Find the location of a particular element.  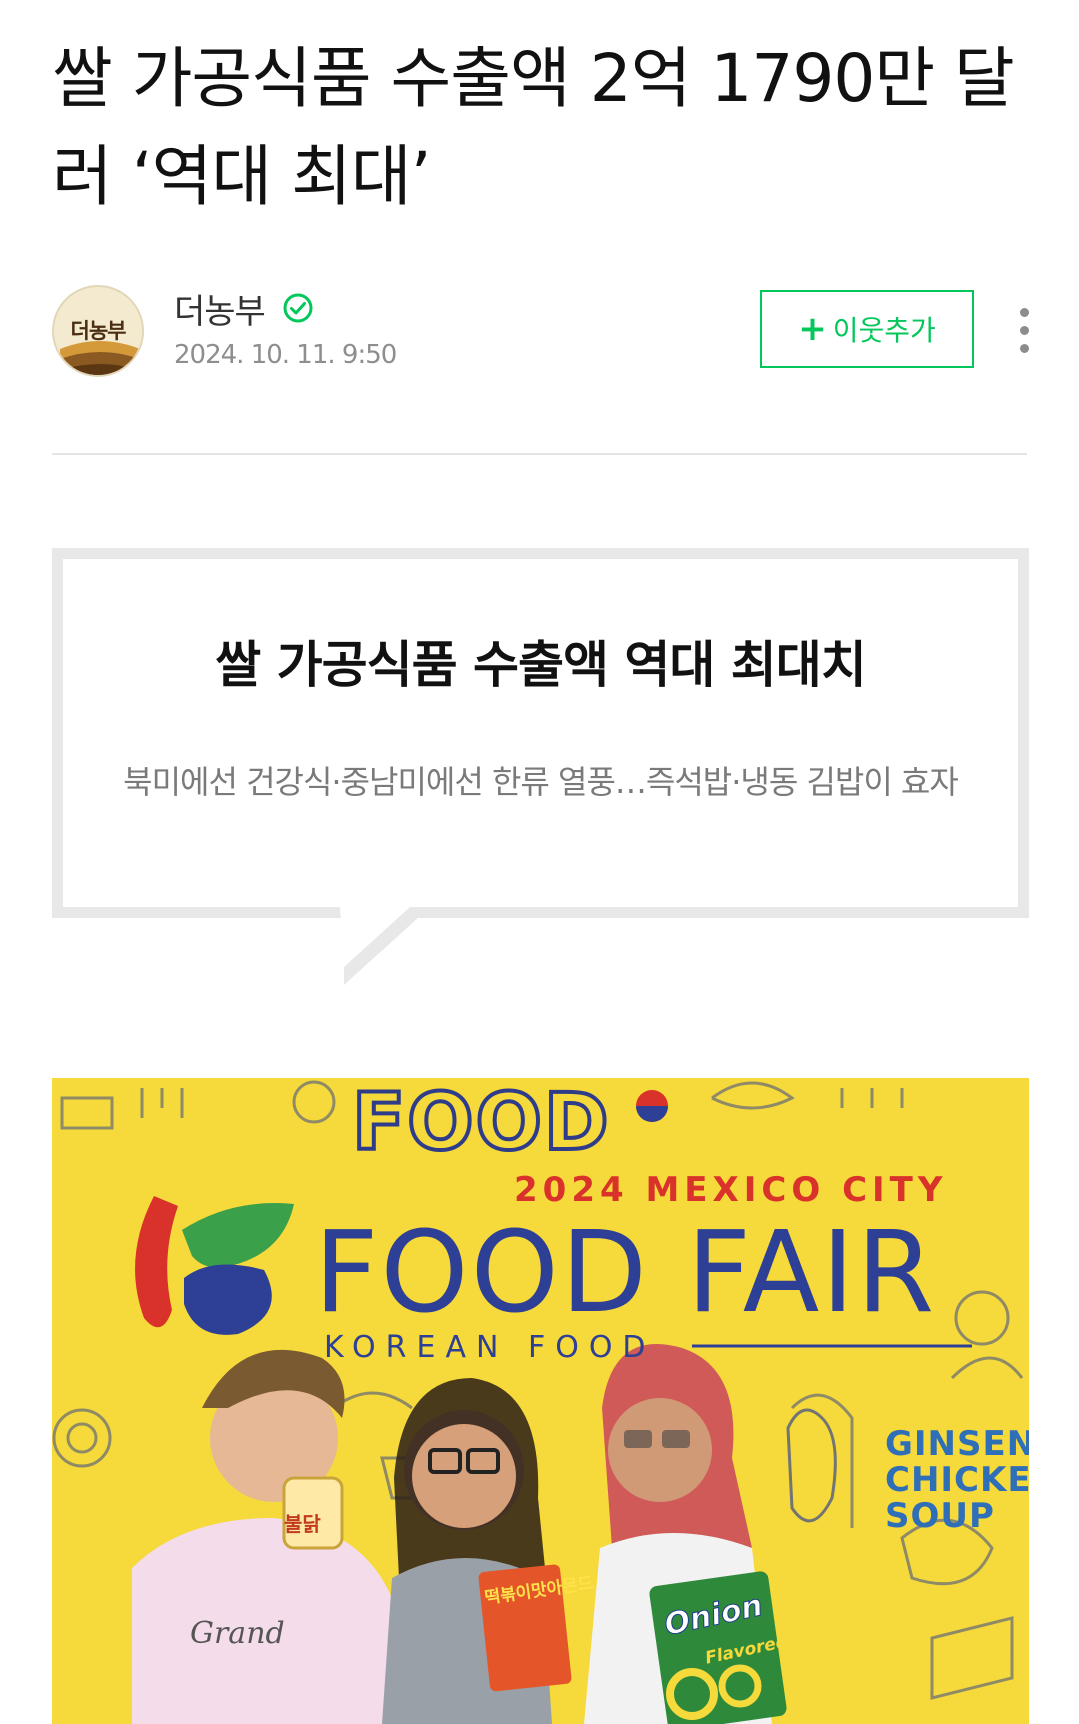

check-circle-icon is located at coordinates (298, 308).